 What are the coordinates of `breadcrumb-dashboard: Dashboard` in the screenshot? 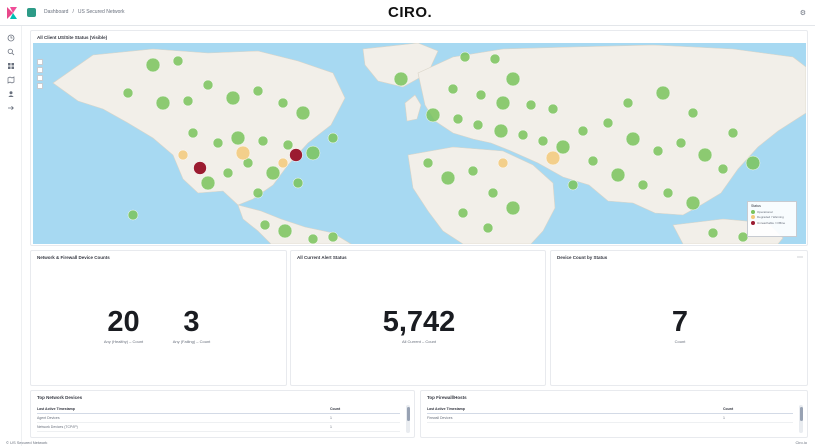 It's located at (56, 12).